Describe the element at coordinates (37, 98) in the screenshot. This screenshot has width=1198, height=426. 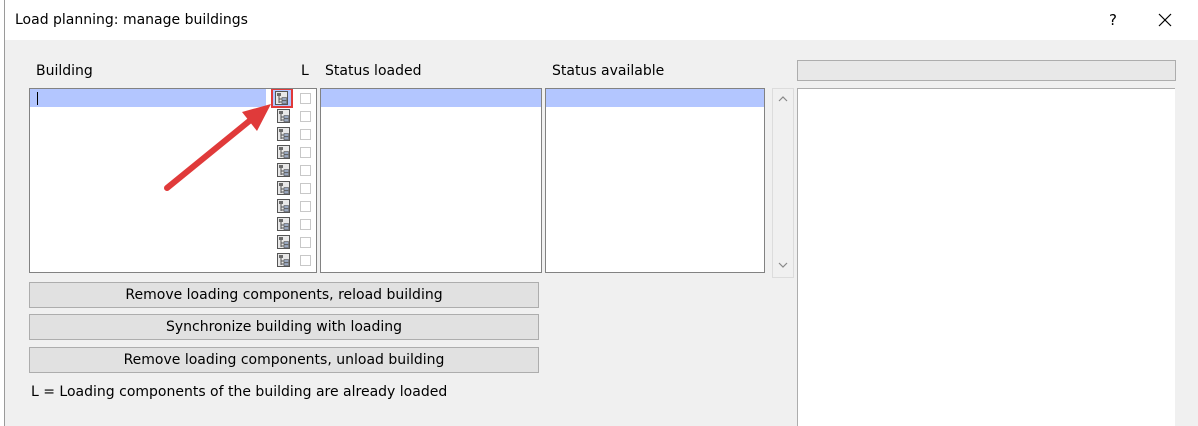
I see `text-cursor` at that location.